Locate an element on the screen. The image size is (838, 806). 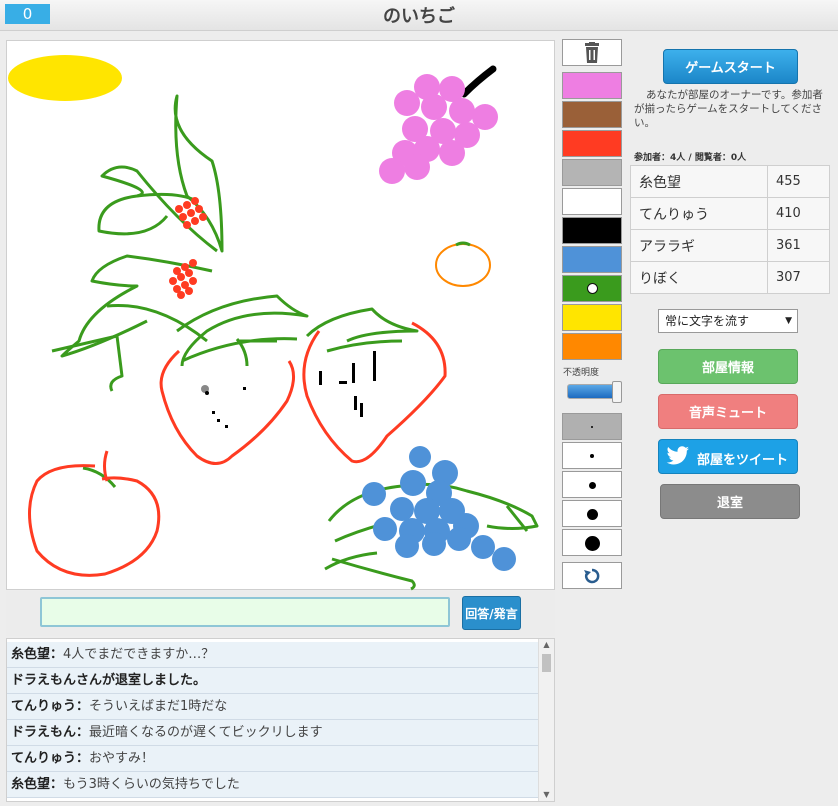
trash-icon is located at coordinates (592, 52).